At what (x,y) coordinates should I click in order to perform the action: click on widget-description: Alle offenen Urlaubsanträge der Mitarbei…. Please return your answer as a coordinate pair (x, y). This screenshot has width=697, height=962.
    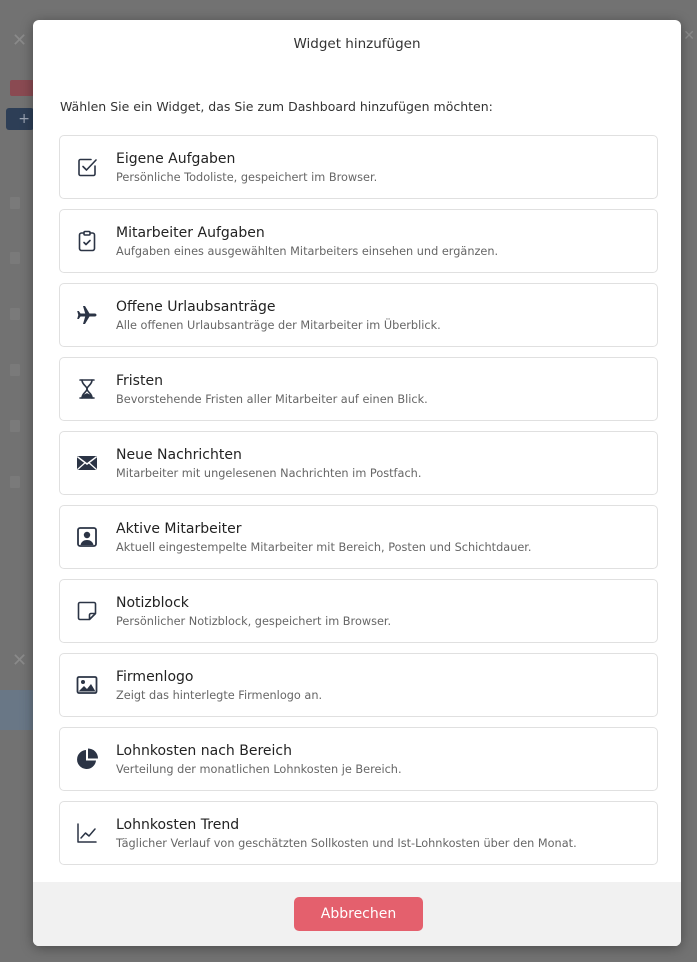
    Looking at the image, I should click on (278, 325).